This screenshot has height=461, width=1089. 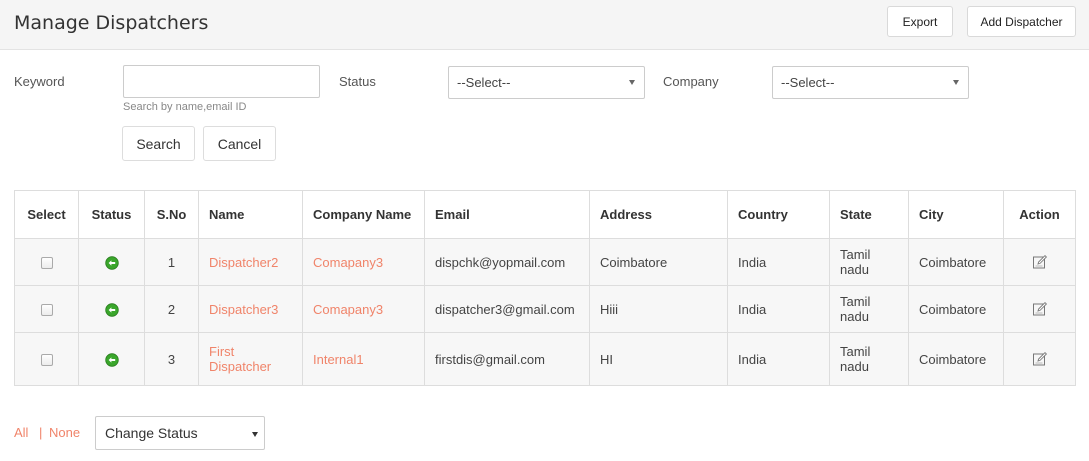 I want to click on col-header-email: Email, so click(x=507, y=214).